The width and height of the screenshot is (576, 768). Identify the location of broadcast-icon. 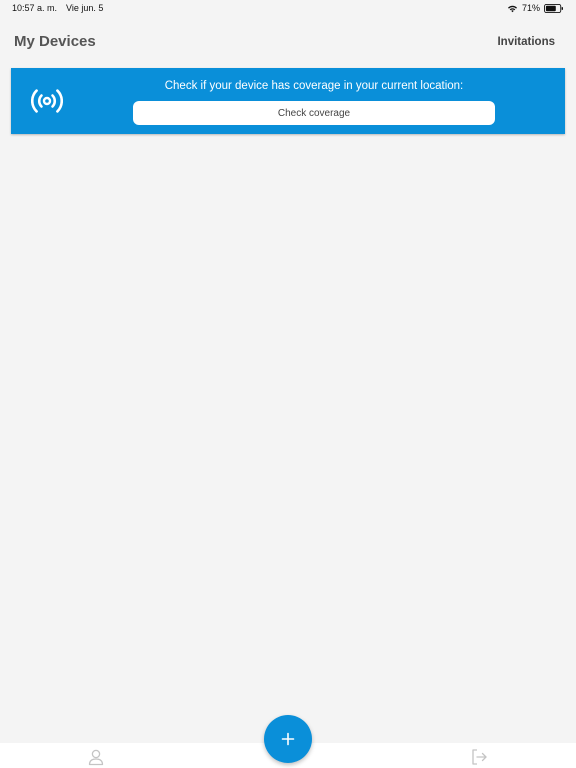
(47, 101).